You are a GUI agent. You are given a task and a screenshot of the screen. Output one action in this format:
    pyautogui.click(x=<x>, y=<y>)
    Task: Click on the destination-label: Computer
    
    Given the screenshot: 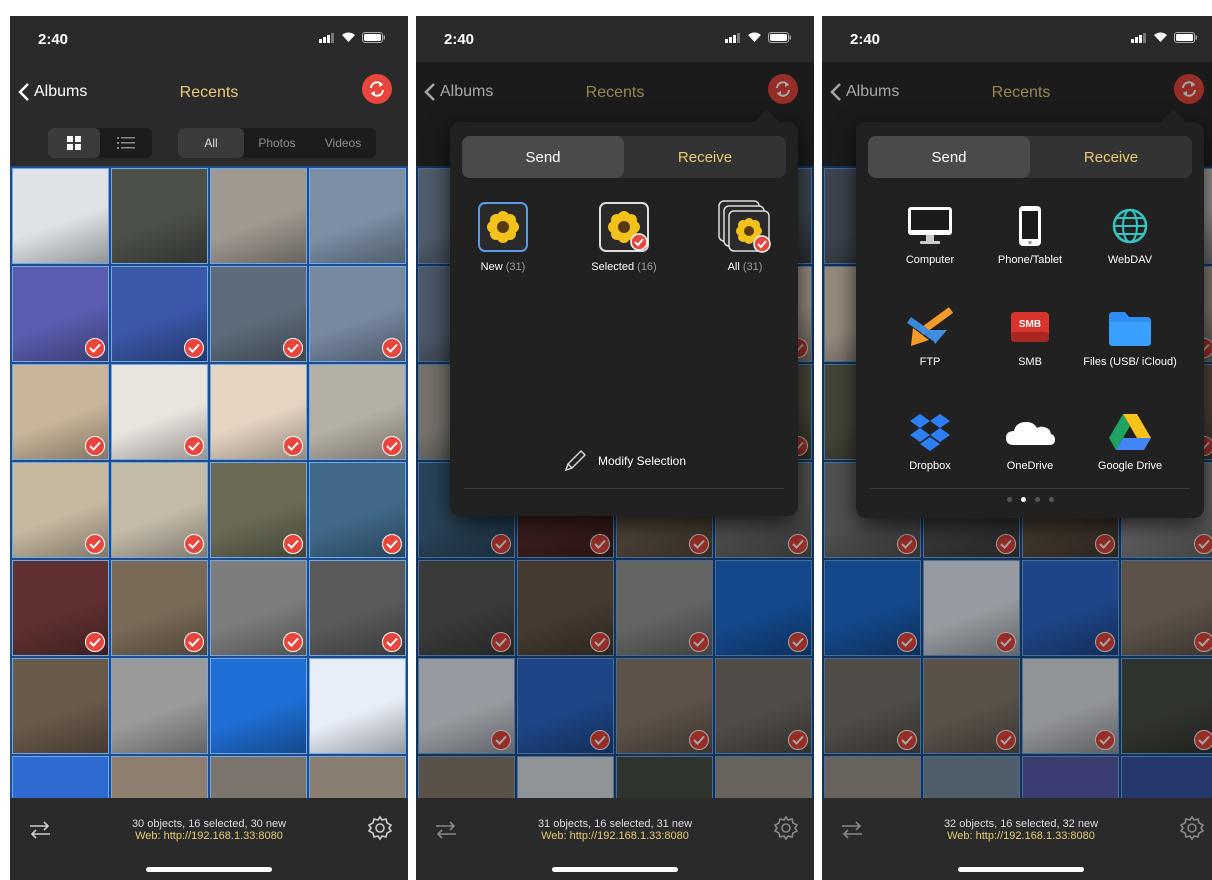 What is the action you would take?
    pyautogui.click(x=930, y=260)
    